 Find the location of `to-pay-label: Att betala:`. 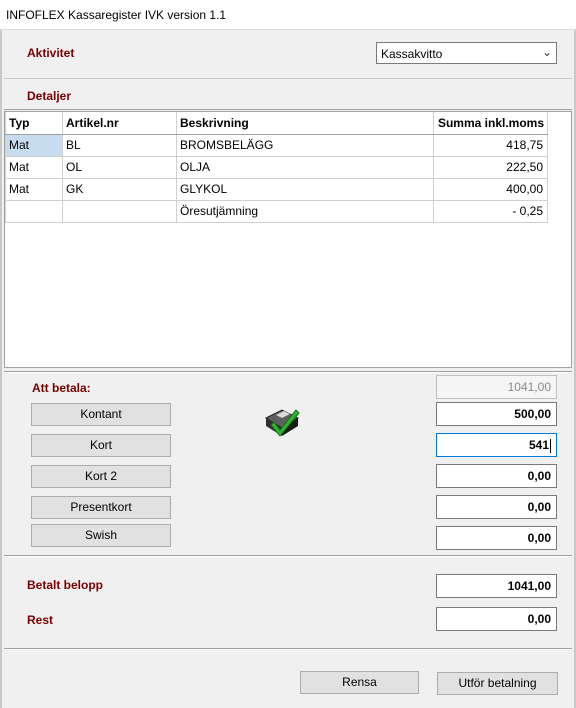

to-pay-label: Att betala: is located at coordinates (61, 388).